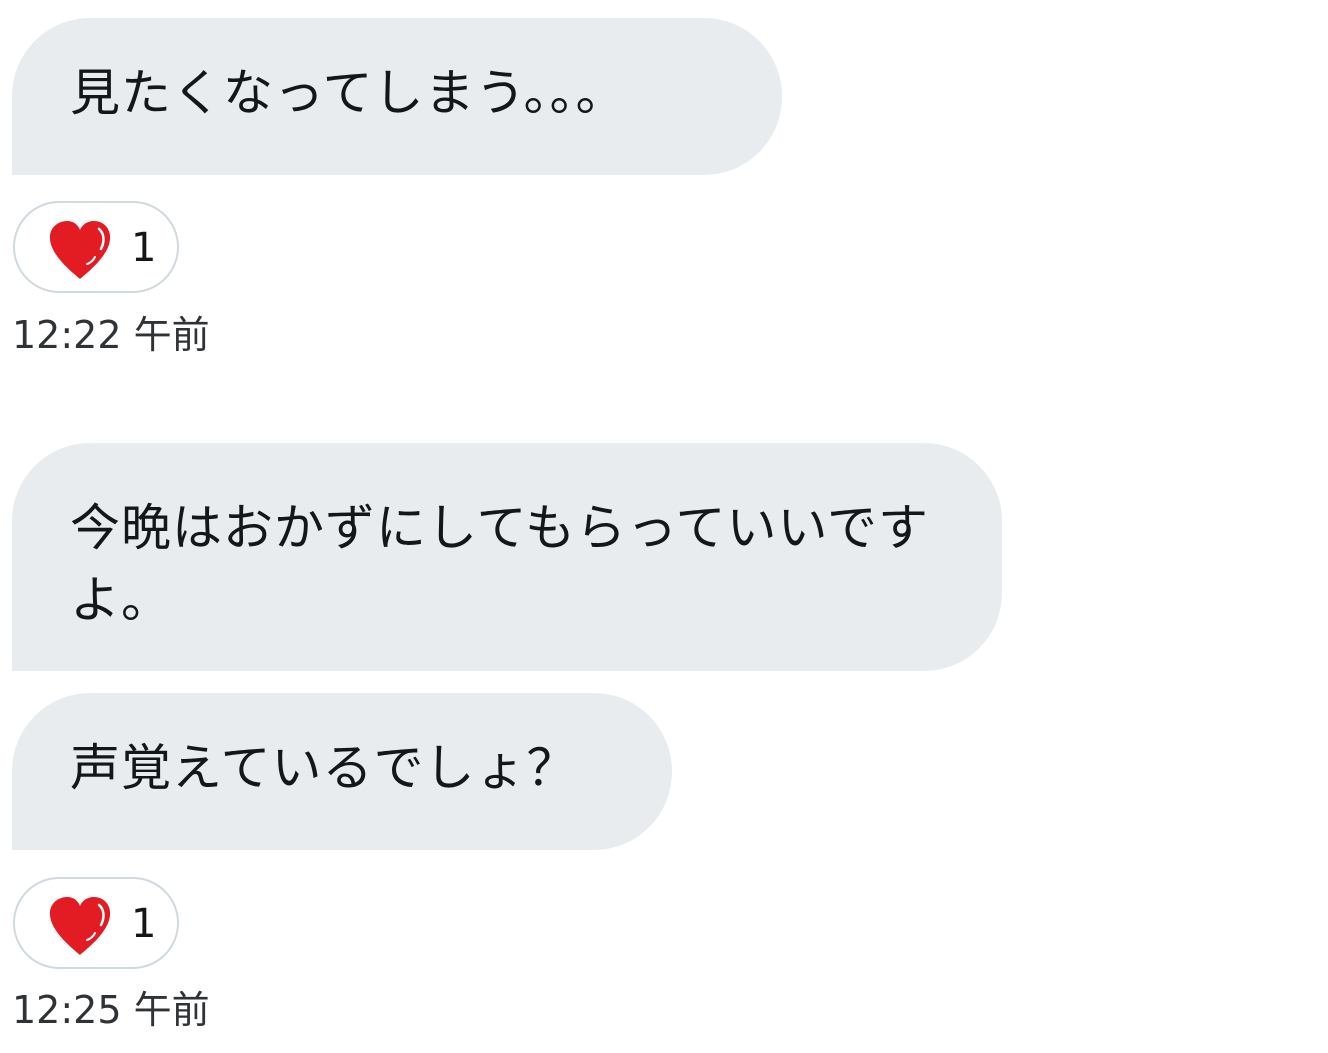 This screenshot has height=1053, width=1328. I want to click on message-bubble: 見たくなってしまう。。。, so click(397, 96).